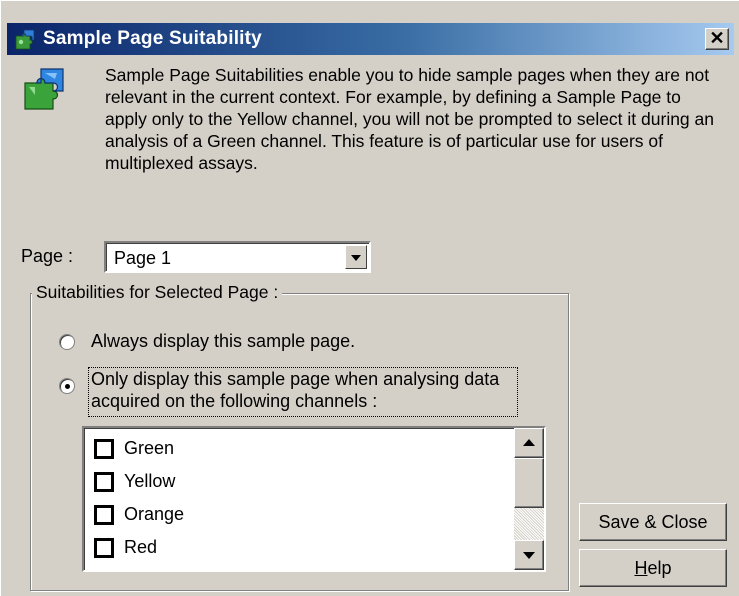 The height and width of the screenshot is (596, 739). What do you see at coordinates (653, 522) in the screenshot?
I see `save-close-button: Save & Close` at bounding box center [653, 522].